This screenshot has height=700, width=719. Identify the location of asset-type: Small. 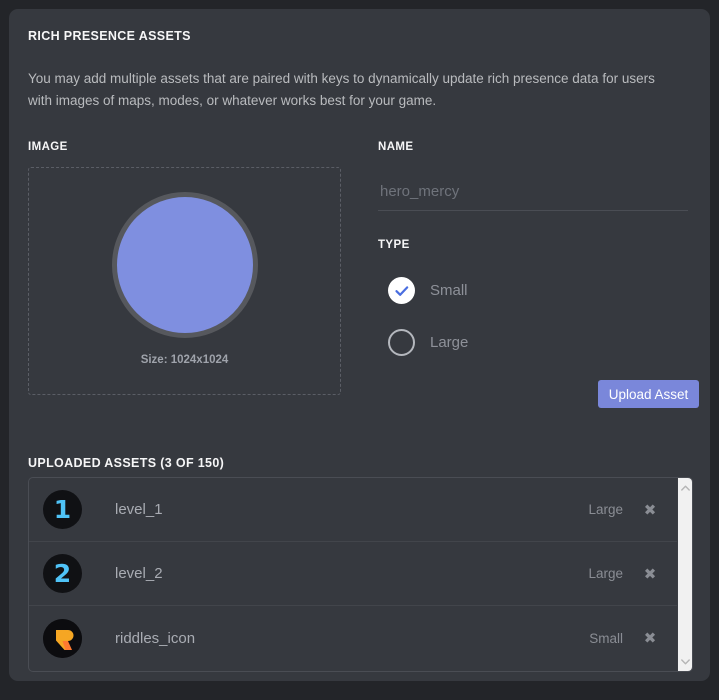
(606, 638).